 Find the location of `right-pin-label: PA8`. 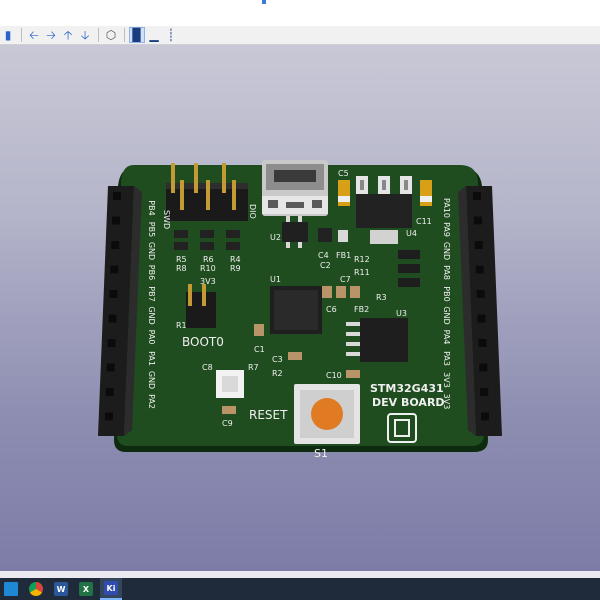

right-pin-label: PA8 is located at coordinates (446, 272).